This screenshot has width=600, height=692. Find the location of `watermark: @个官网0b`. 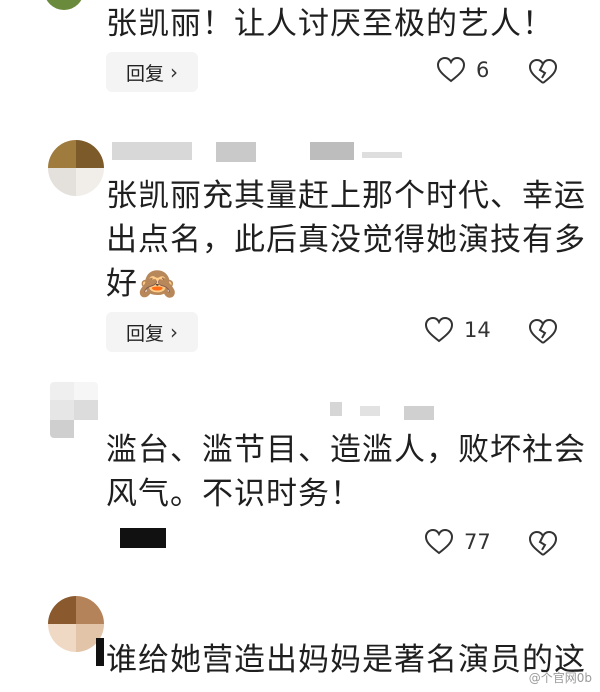

watermark: @个官网0b is located at coordinates (560, 678).